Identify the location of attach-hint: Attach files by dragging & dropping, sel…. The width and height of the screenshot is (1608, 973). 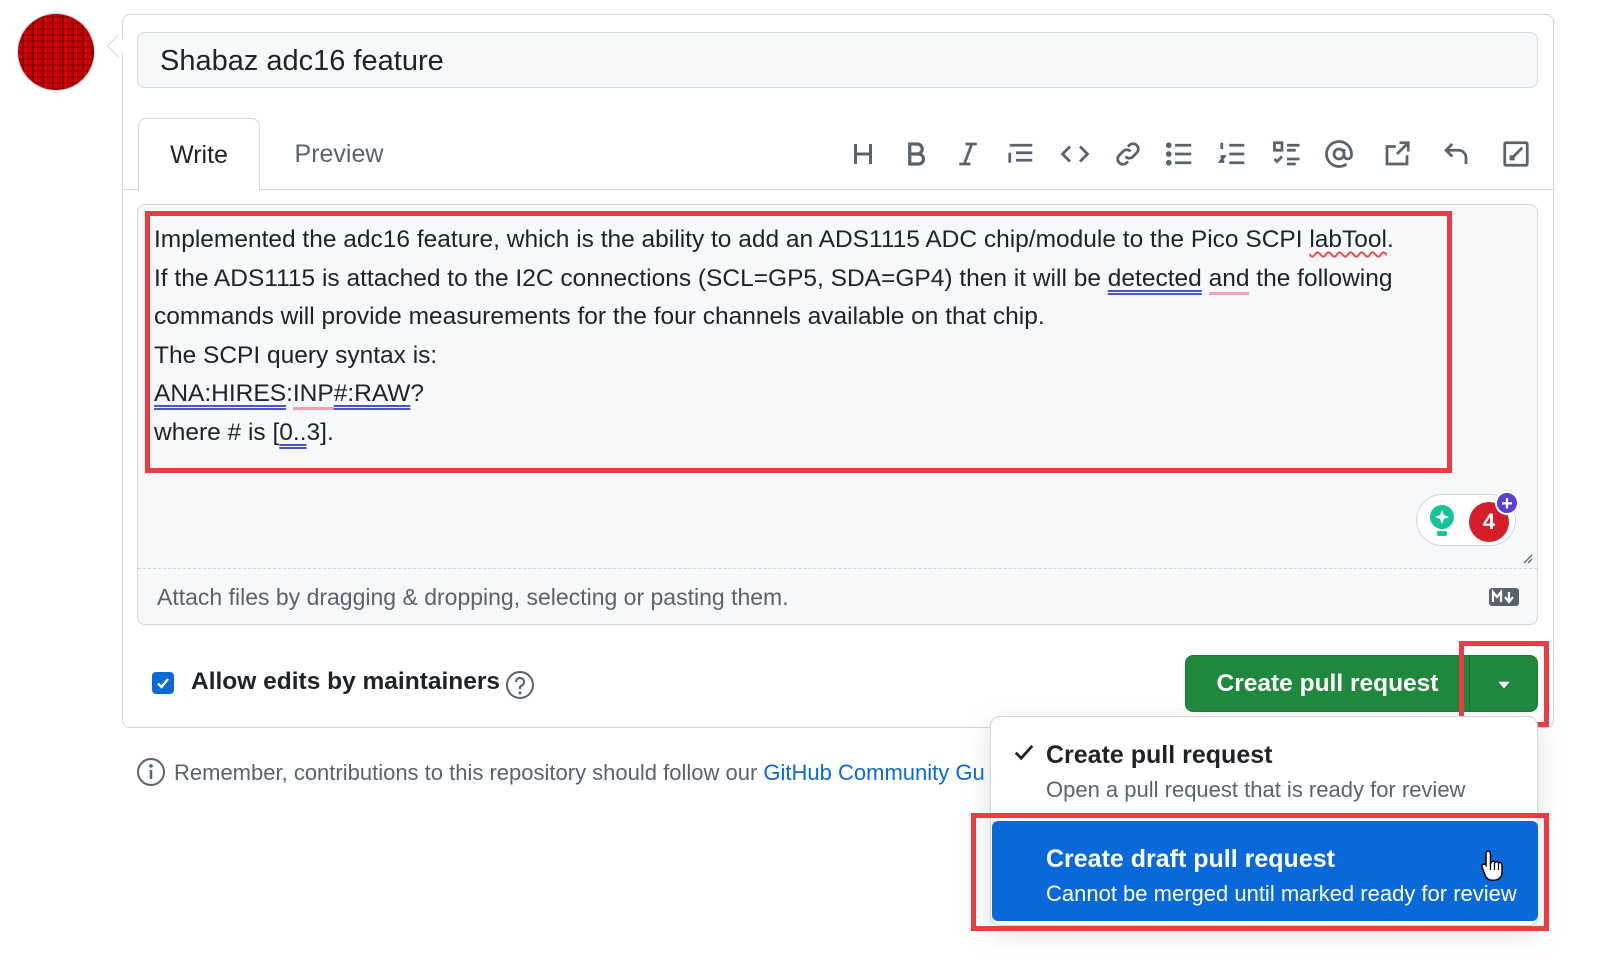
(473, 597).